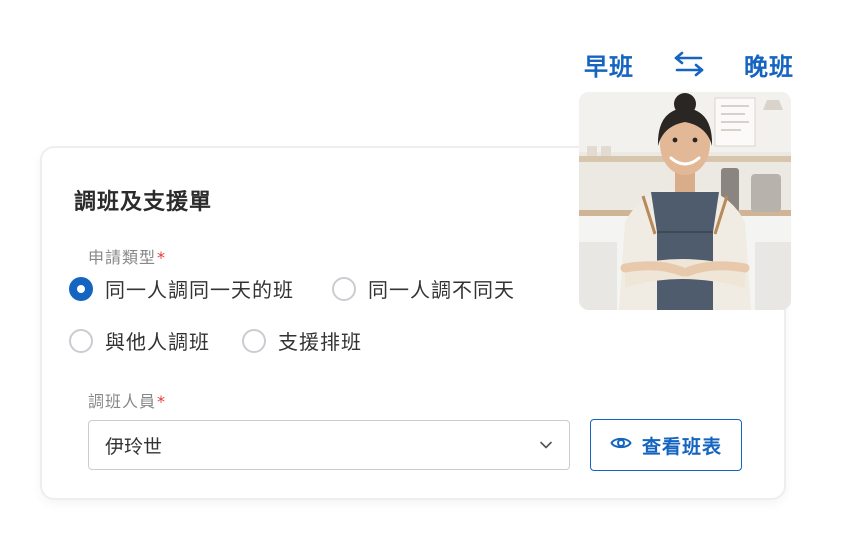  What do you see at coordinates (320, 342) in the screenshot?
I see `radio-label: 支援排班` at bounding box center [320, 342].